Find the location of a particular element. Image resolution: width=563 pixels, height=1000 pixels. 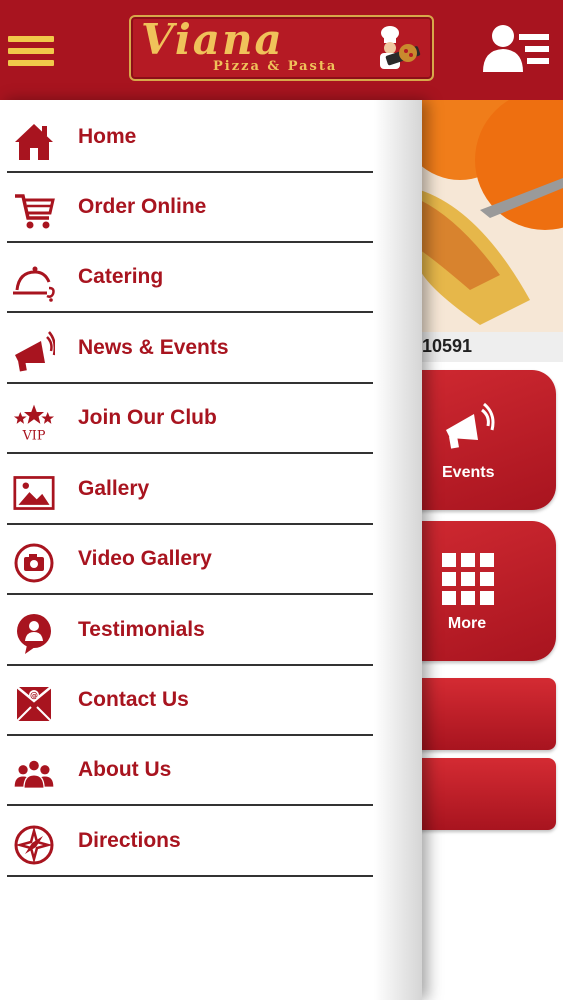

menu-item-order-online: Order Online is located at coordinates (190, 208).